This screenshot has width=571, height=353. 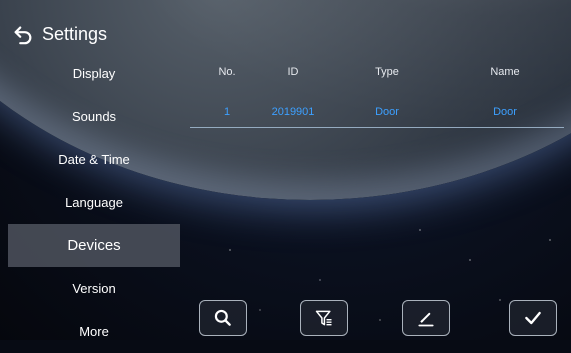 I want to click on cell-id: 2019901, so click(x=293, y=112).